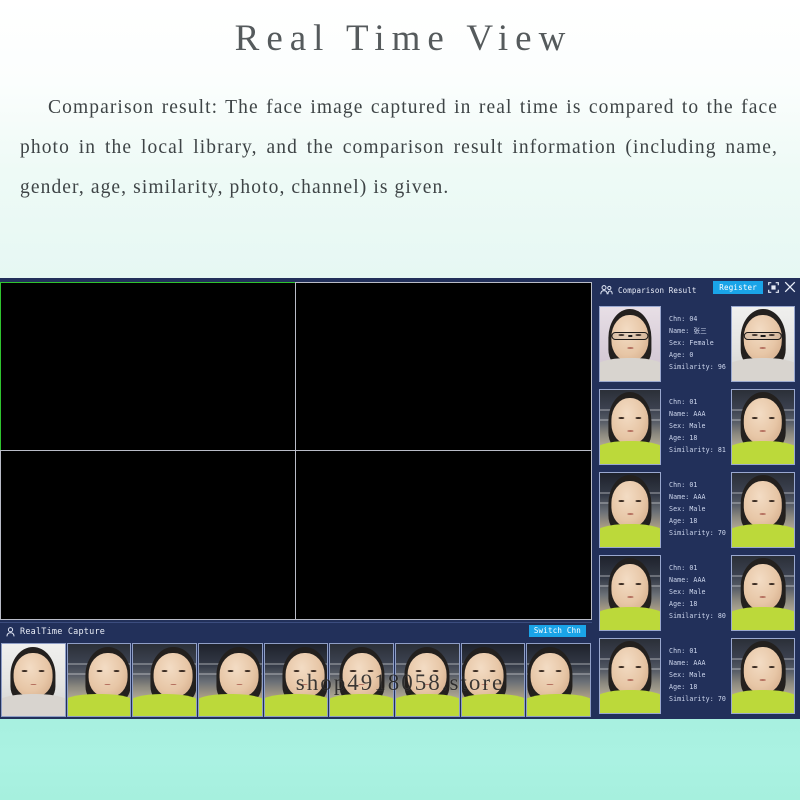 The height and width of the screenshot is (800, 800). Describe the element at coordinates (557, 631) in the screenshot. I see `switch-chn-button: Switch Chn` at that location.